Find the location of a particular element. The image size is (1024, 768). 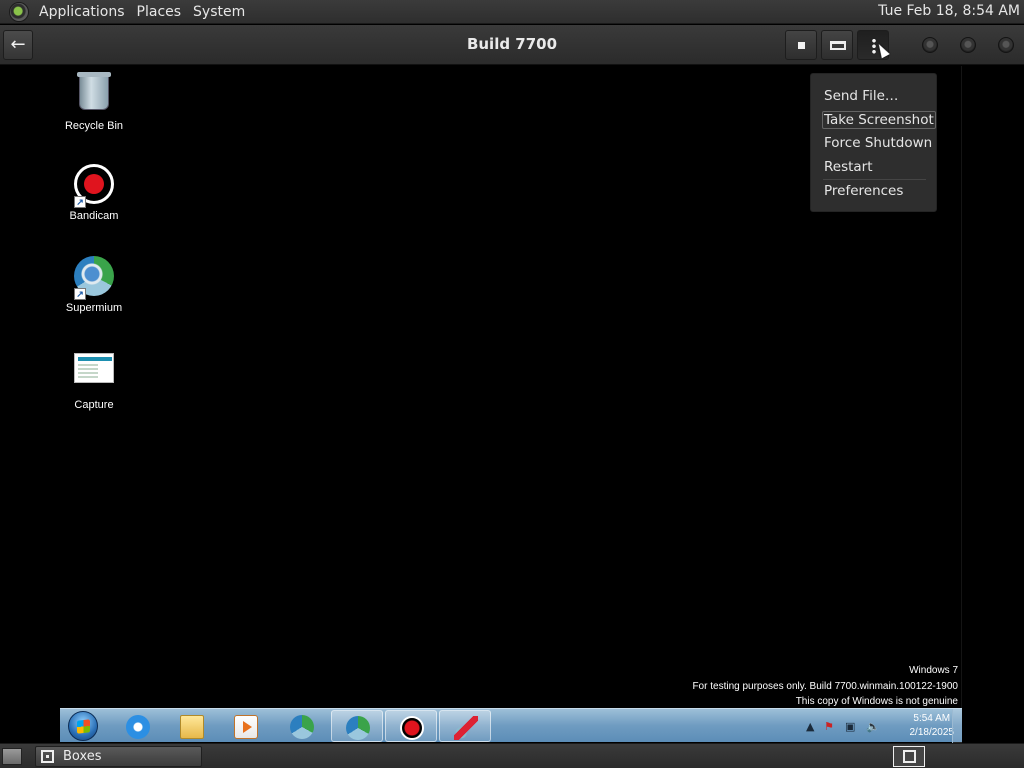

taskbar-item-supermium is located at coordinates (302, 726).